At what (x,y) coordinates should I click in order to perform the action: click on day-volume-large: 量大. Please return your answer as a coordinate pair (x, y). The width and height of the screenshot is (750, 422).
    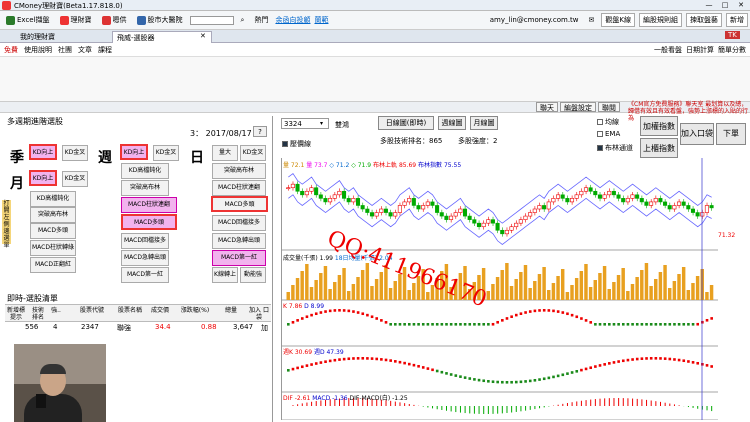
    Looking at the image, I should click on (225, 153).